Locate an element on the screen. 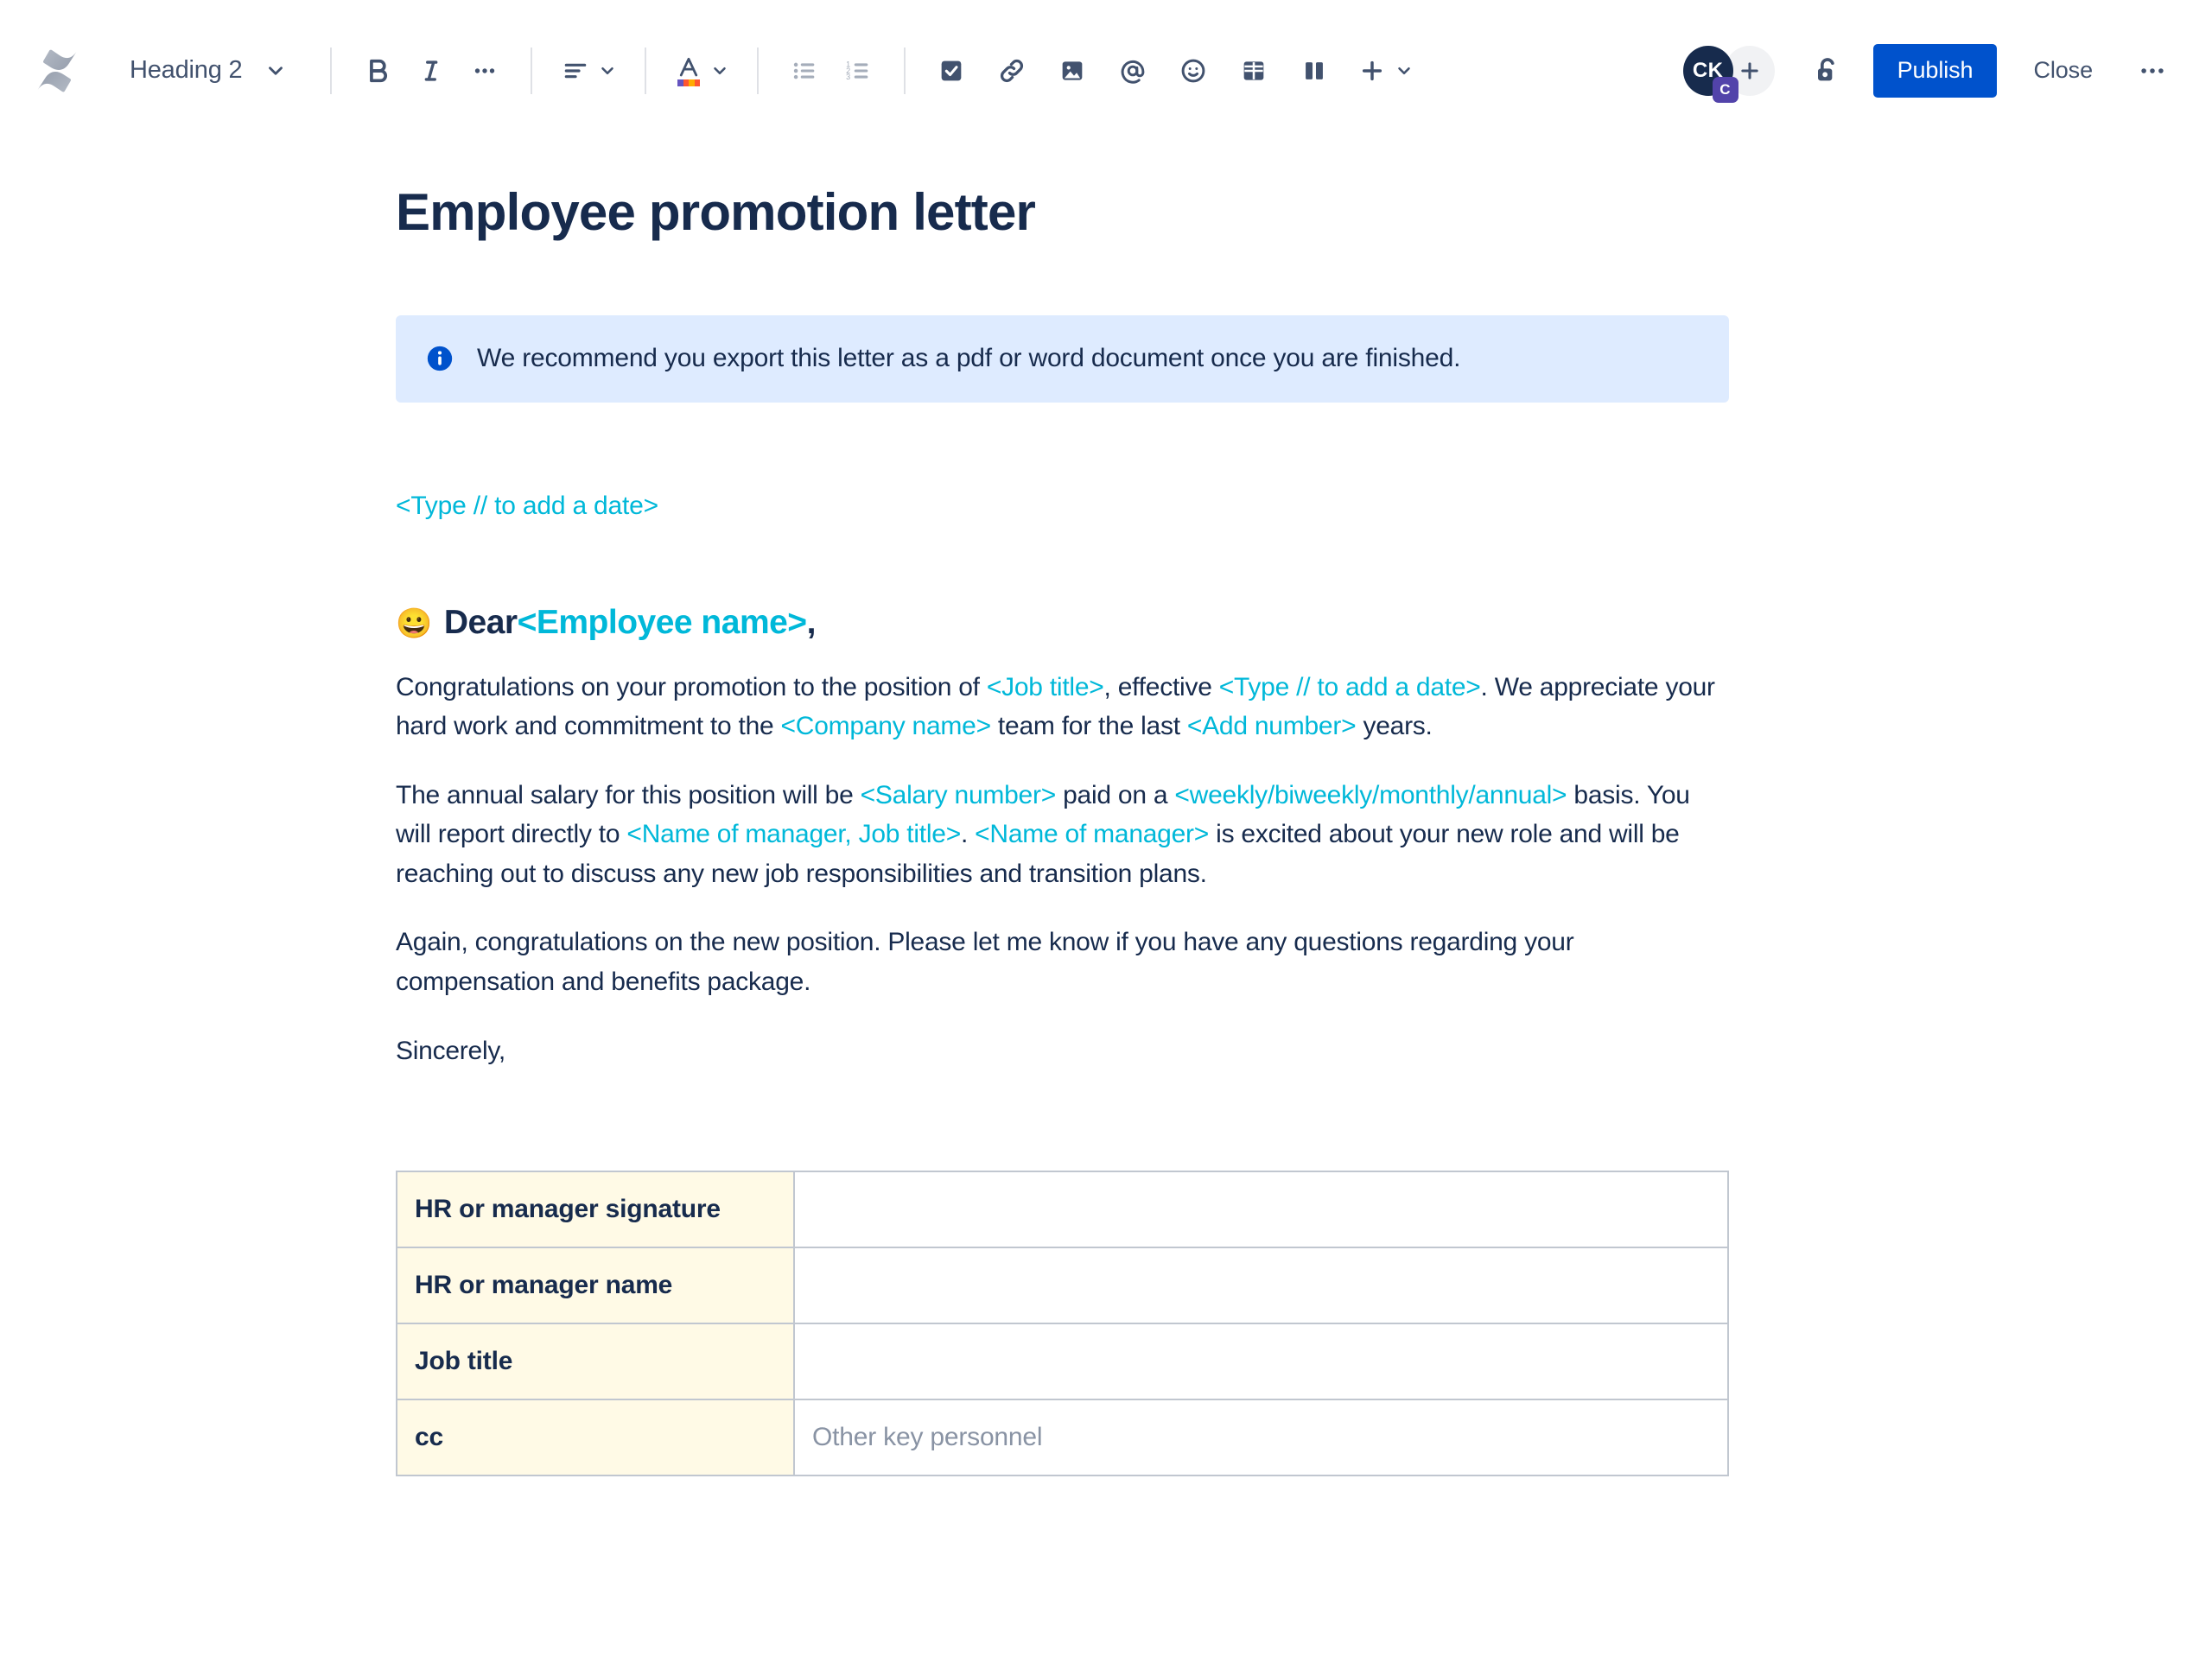 This screenshot has height=1669, width=2212. text-color-button is located at coordinates (701, 71).